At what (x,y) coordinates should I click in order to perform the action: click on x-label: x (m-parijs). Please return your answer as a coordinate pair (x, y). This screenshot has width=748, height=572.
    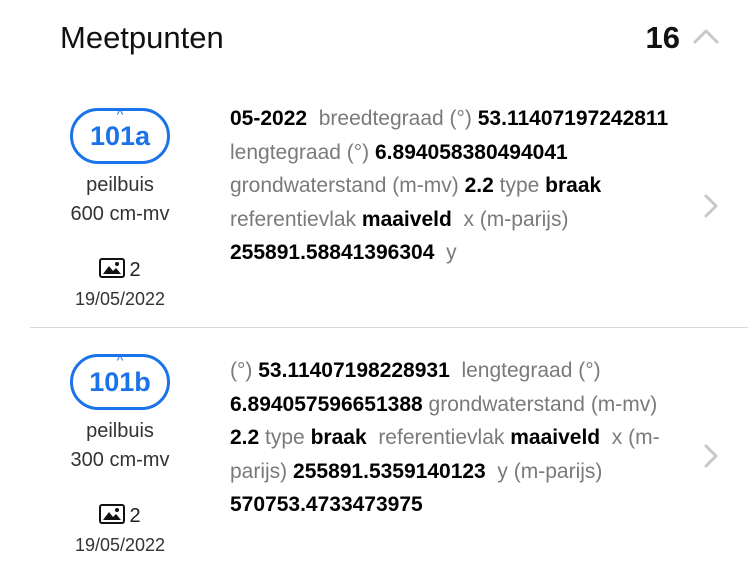
    Looking at the image, I should click on (516, 219).